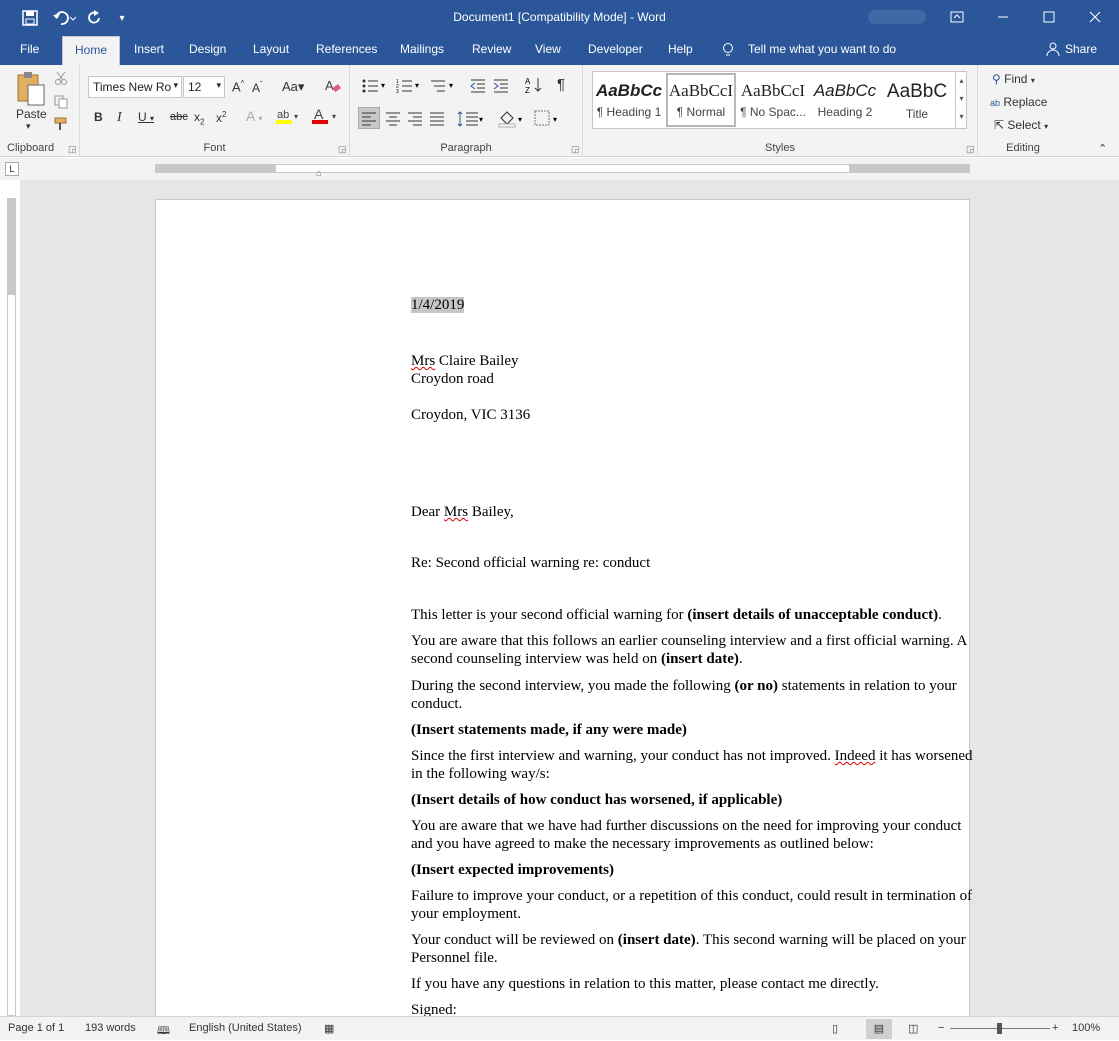 This screenshot has height=1041, width=1119. Describe the element at coordinates (31, 114) in the screenshot. I see `paste-button: Paste` at that location.